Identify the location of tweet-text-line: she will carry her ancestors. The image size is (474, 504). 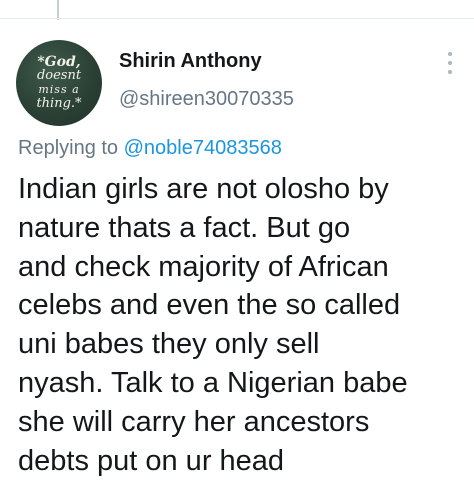
(194, 421).